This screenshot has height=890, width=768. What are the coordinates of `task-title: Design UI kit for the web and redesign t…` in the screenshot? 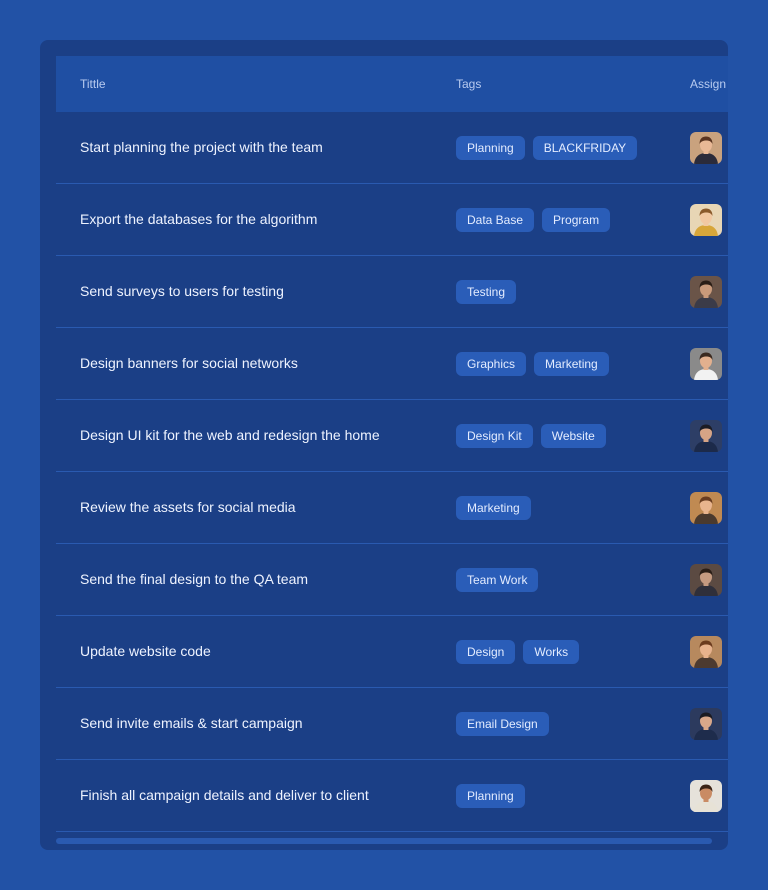 It's located at (230, 435).